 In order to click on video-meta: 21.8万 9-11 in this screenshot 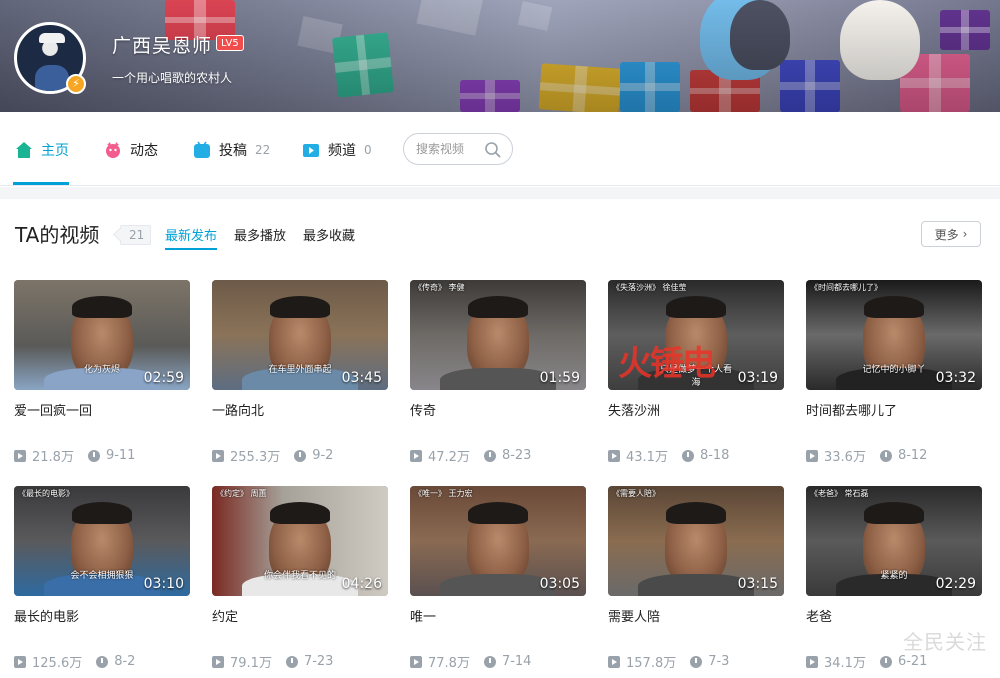, I will do `click(74, 455)`.